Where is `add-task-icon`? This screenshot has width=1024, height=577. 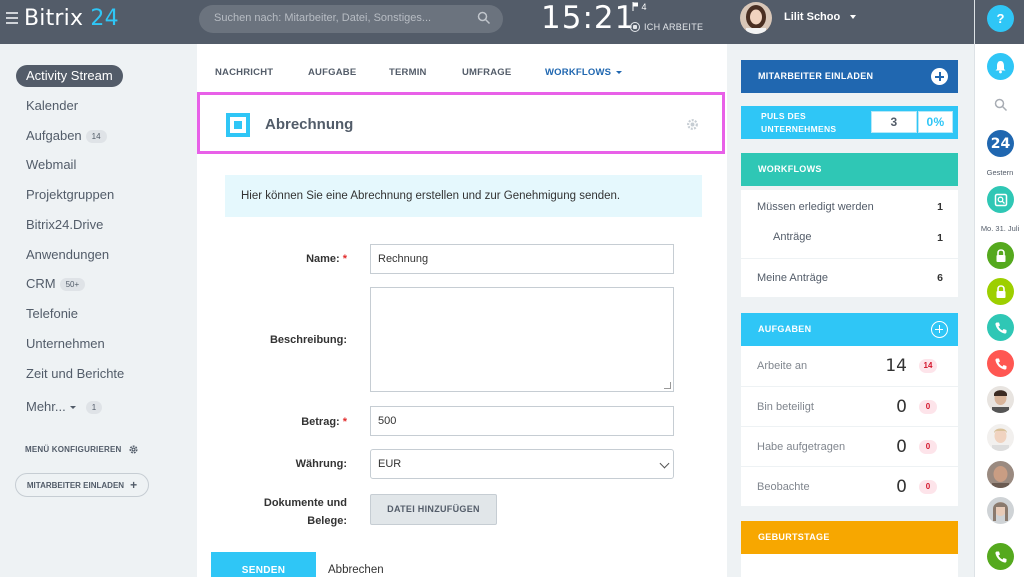
add-task-icon is located at coordinates (939, 329).